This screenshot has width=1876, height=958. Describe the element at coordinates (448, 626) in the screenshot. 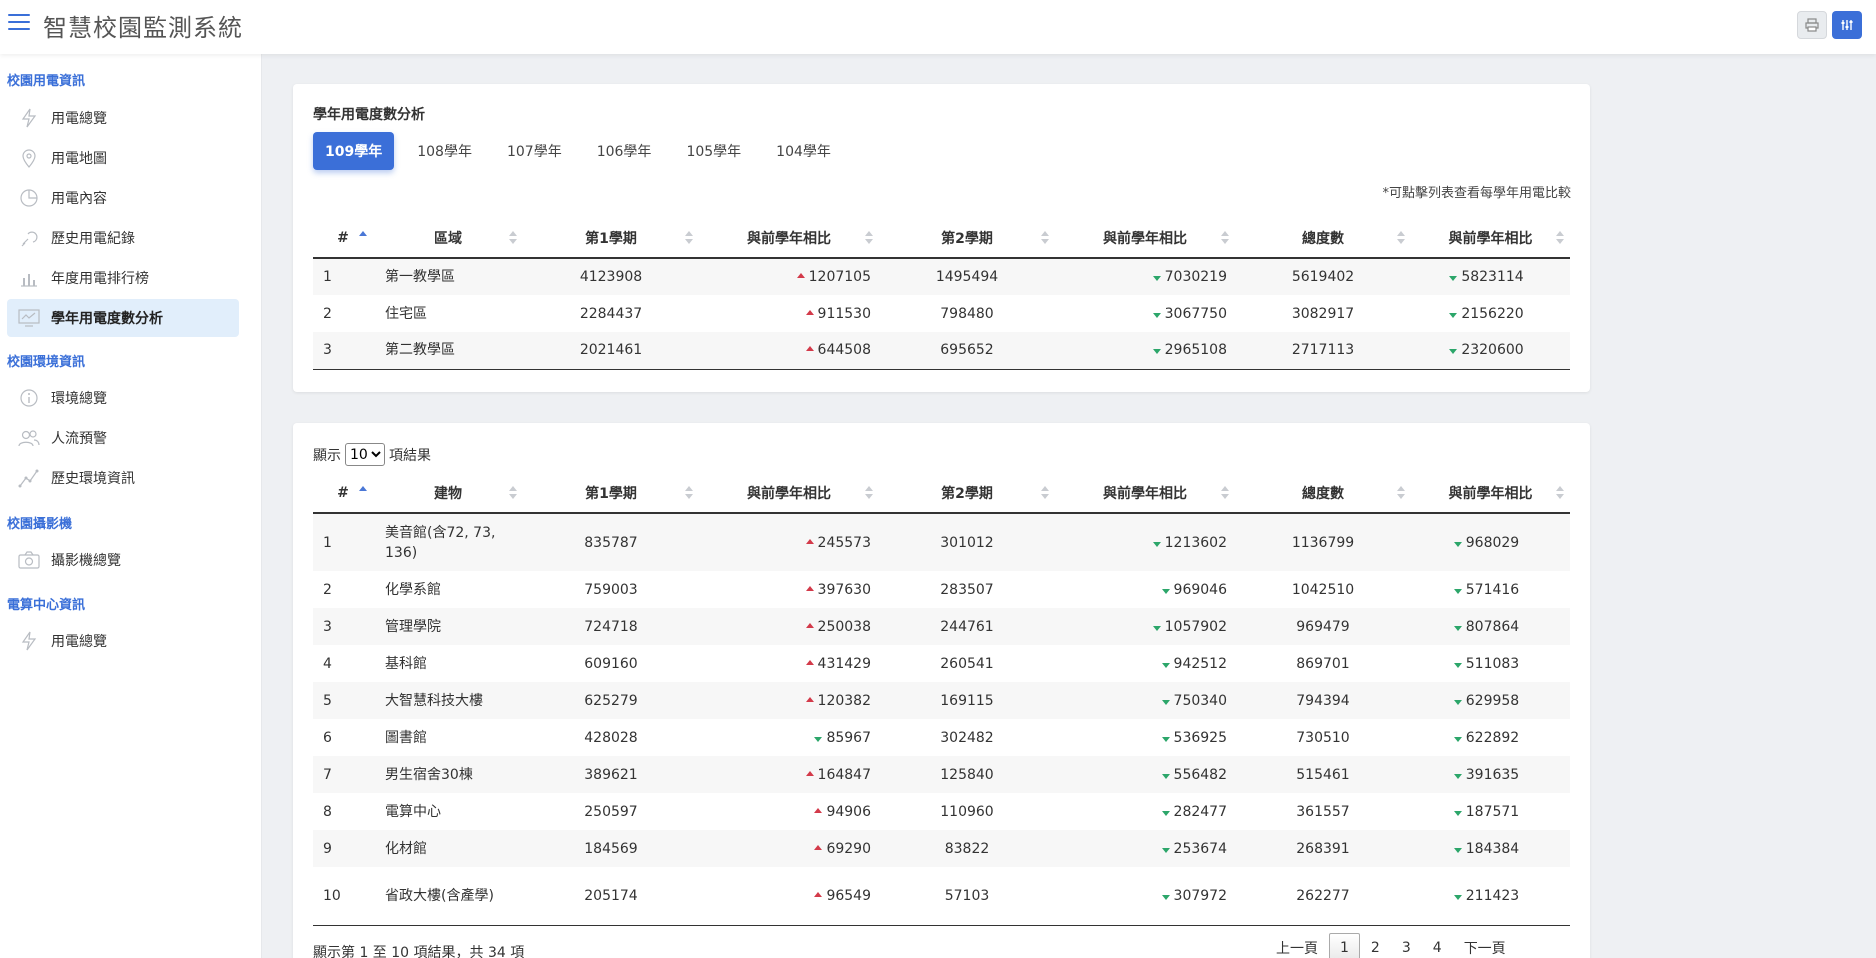

I see `table-cell: 管理學院` at that location.